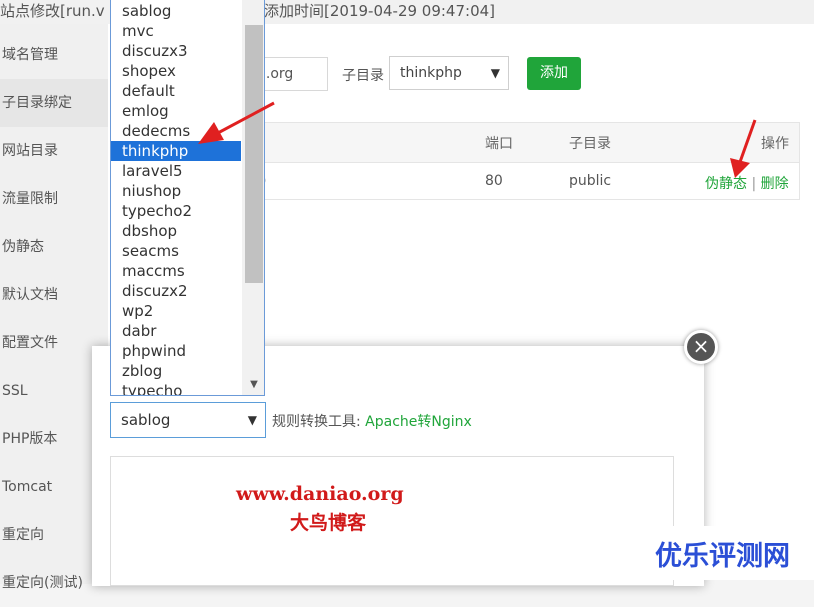 The height and width of the screenshot is (607, 814). I want to click on annotation-arrow-rewrite, so click(743, 148).